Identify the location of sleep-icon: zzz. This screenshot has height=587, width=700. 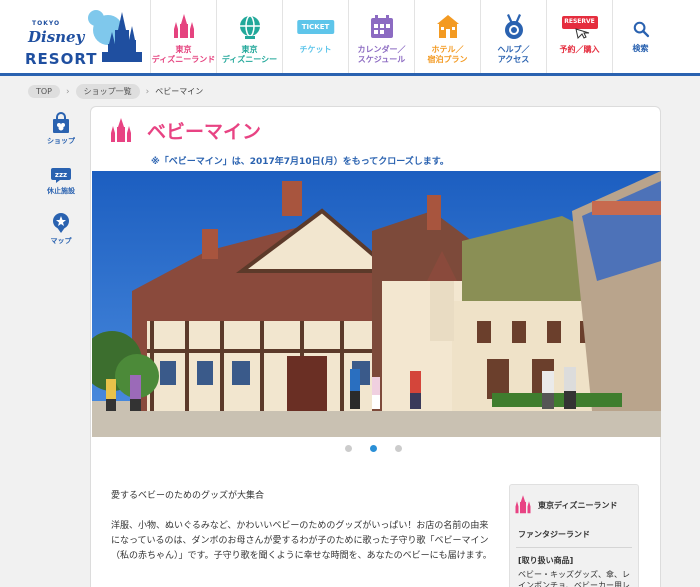
(61, 175).